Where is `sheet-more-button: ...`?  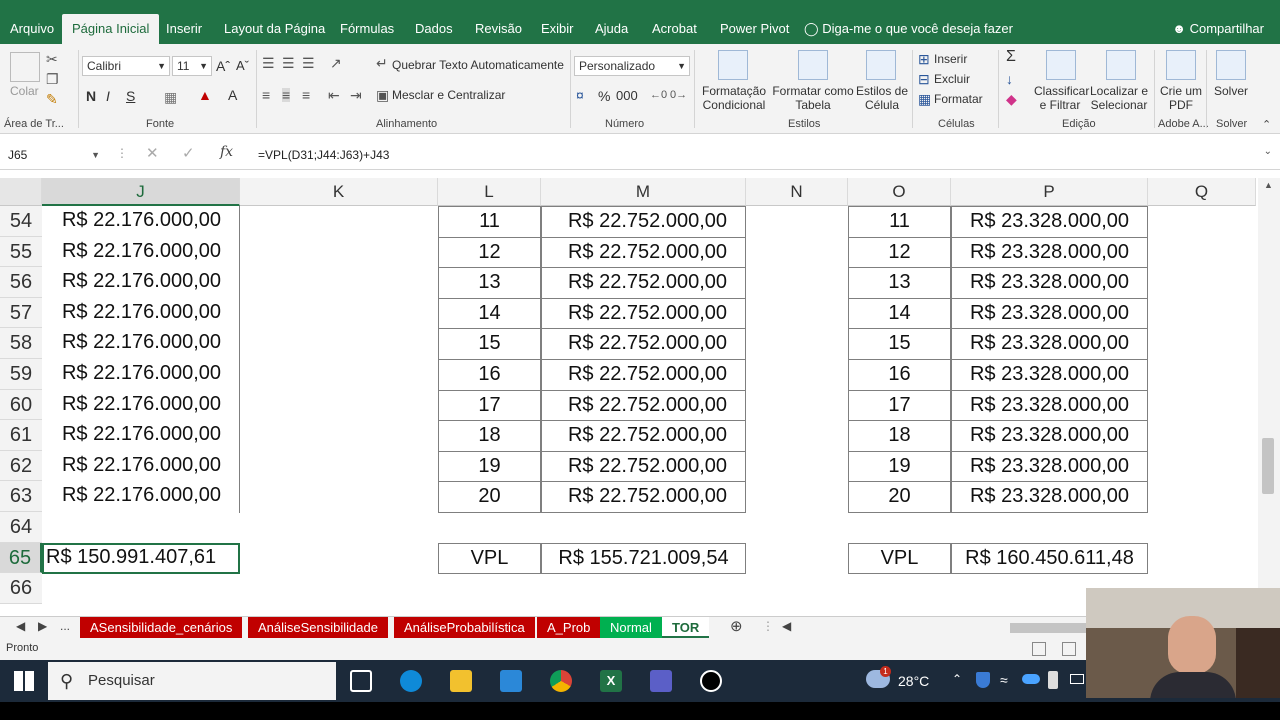 sheet-more-button: ... is located at coordinates (65, 626).